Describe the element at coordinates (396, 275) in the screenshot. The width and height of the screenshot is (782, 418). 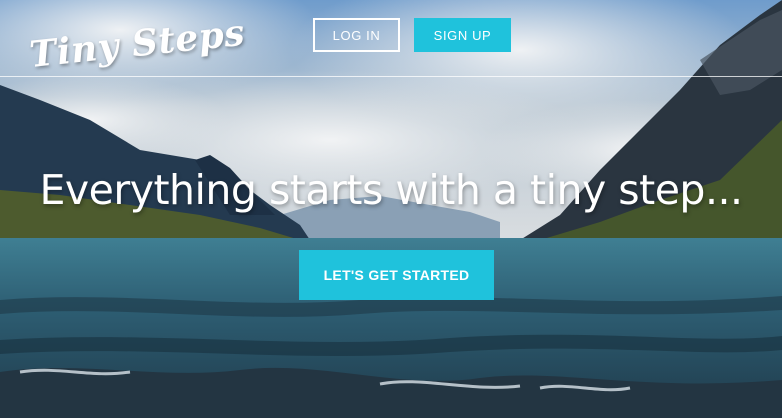
I see `get-started-button: LET'S GET STARTED` at that location.